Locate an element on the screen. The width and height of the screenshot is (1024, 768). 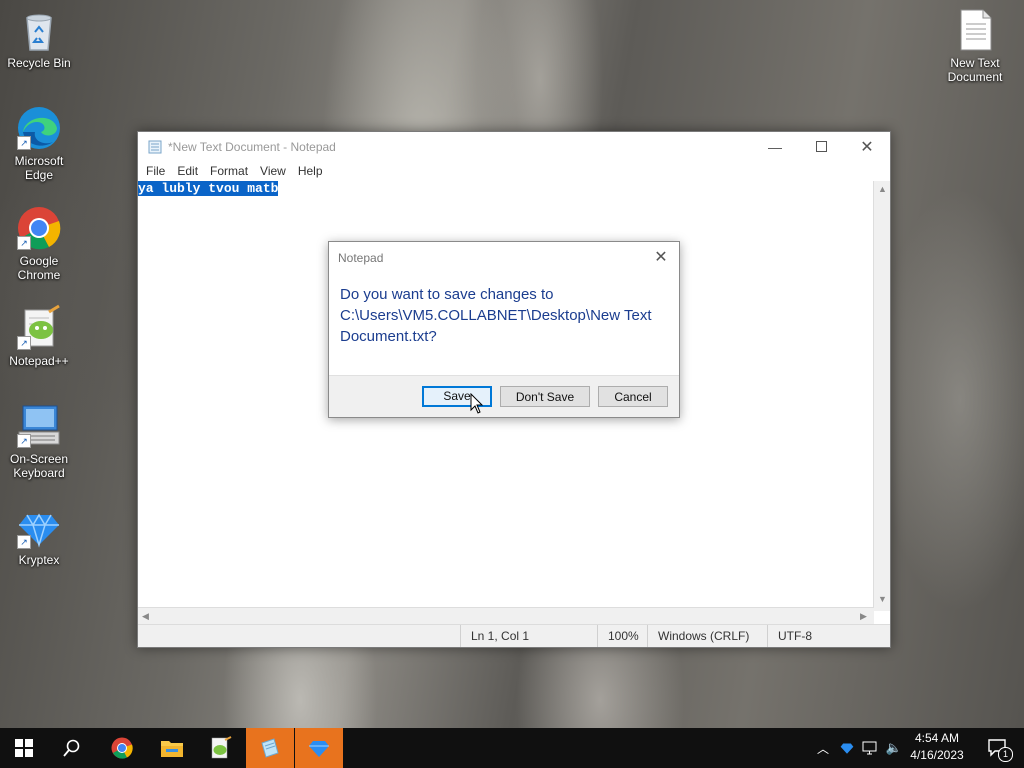
chevron-up-icon: ︿ is located at coordinates (822, 748).